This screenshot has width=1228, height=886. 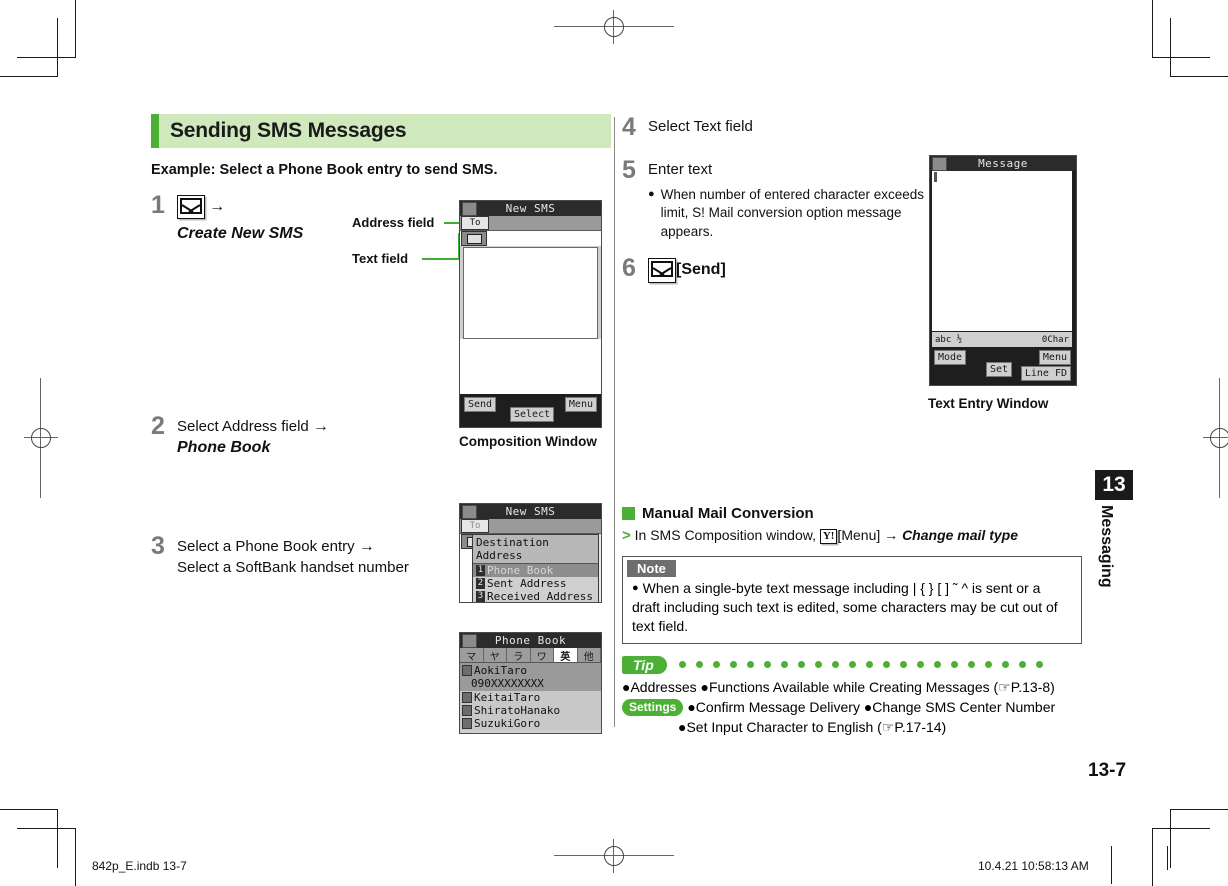 What do you see at coordinates (628, 513) in the screenshot?
I see `green-square-icon` at bounding box center [628, 513].